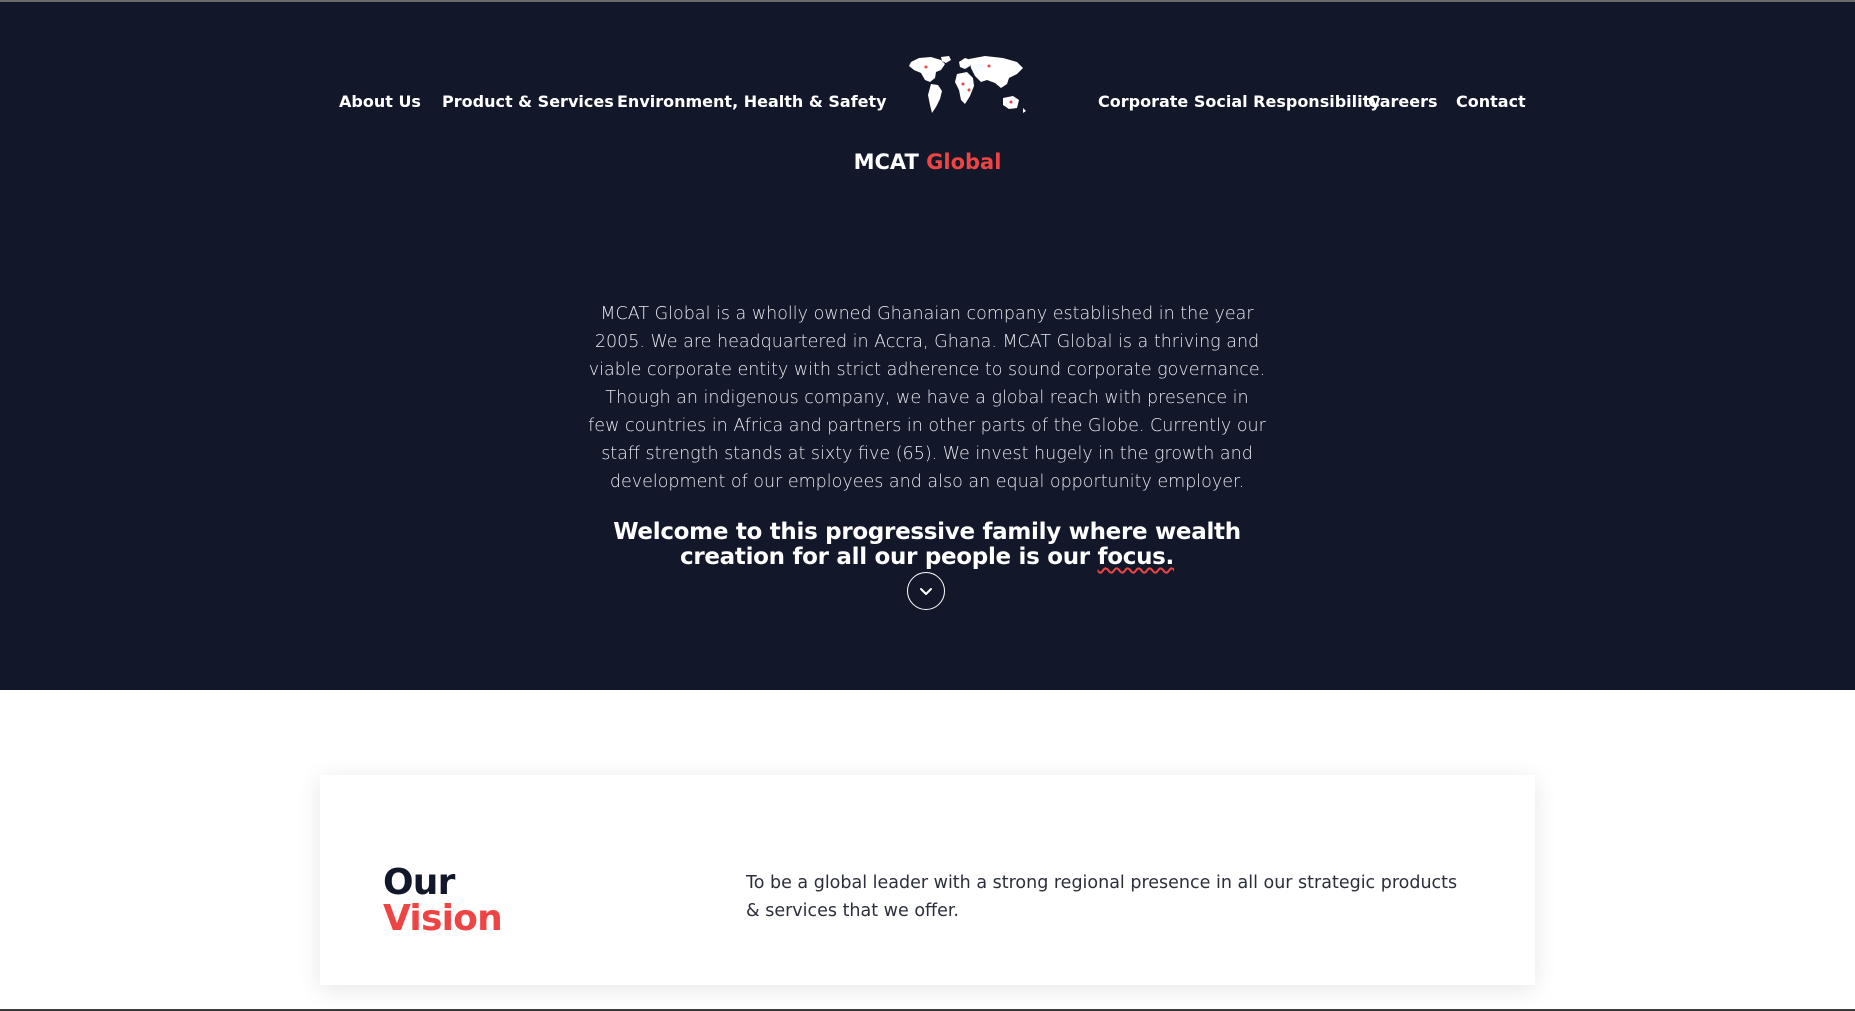  I want to click on nav-product-services: Product & Services, so click(528, 101).